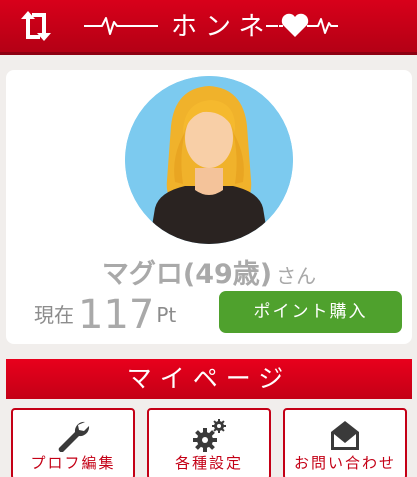  Describe the element at coordinates (116, 315) in the screenshot. I see `points-value: 117` at that location.